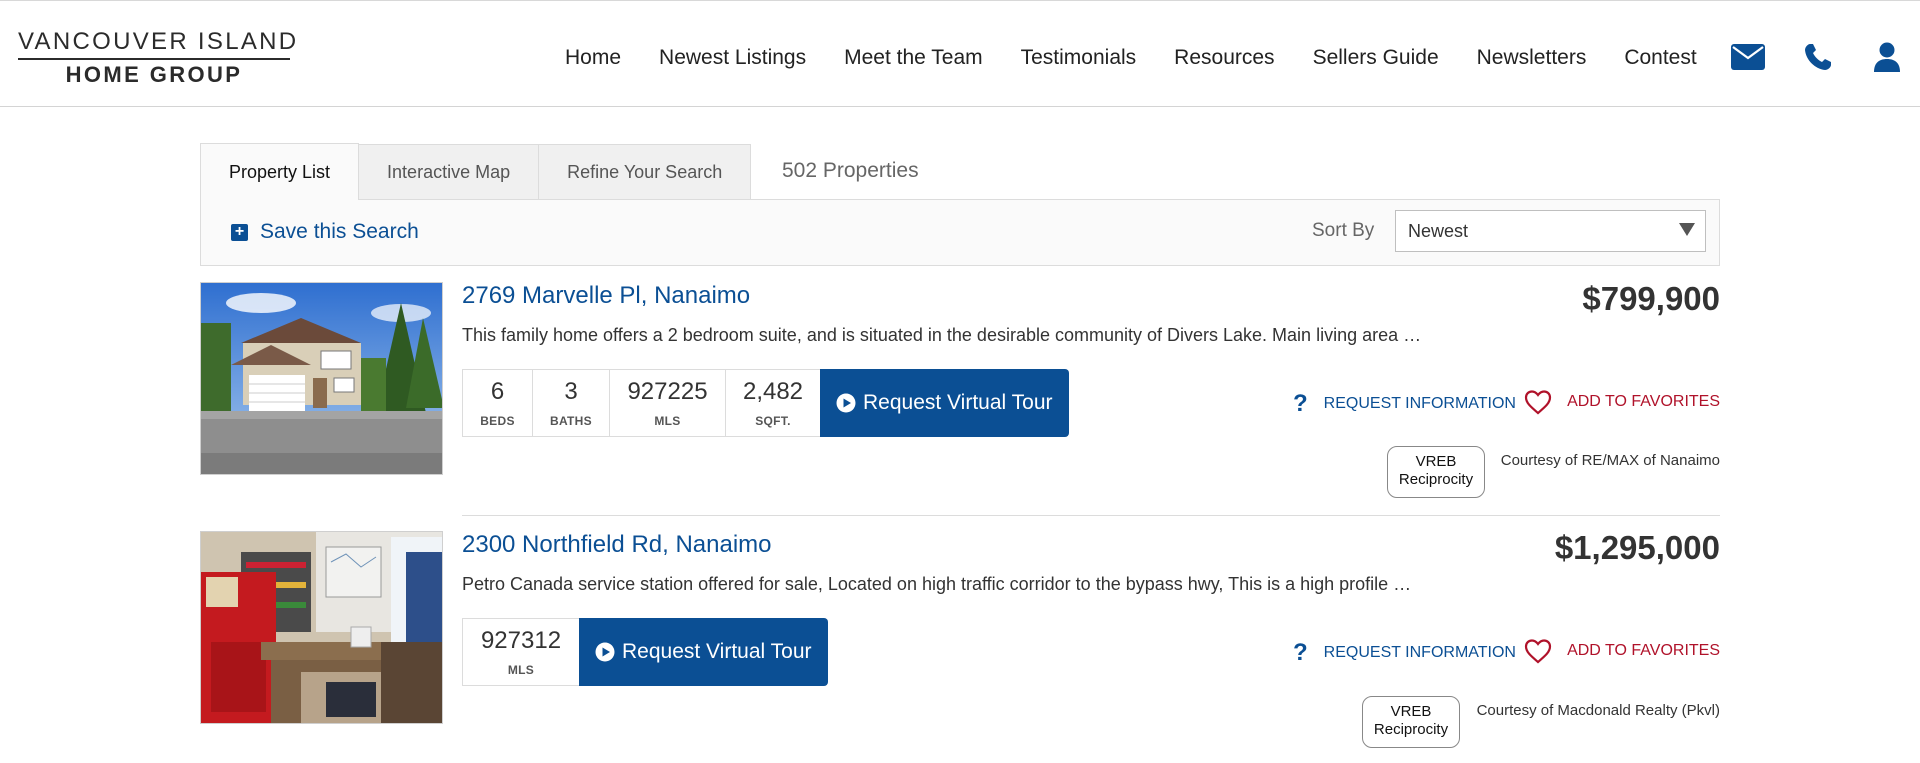 The width and height of the screenshot is (1920, 763). Describe the element at coordinates (606, 296) in the screenshot. I see `listing-address: 2769 Marvelle Pl, Nanaimo` at that location.